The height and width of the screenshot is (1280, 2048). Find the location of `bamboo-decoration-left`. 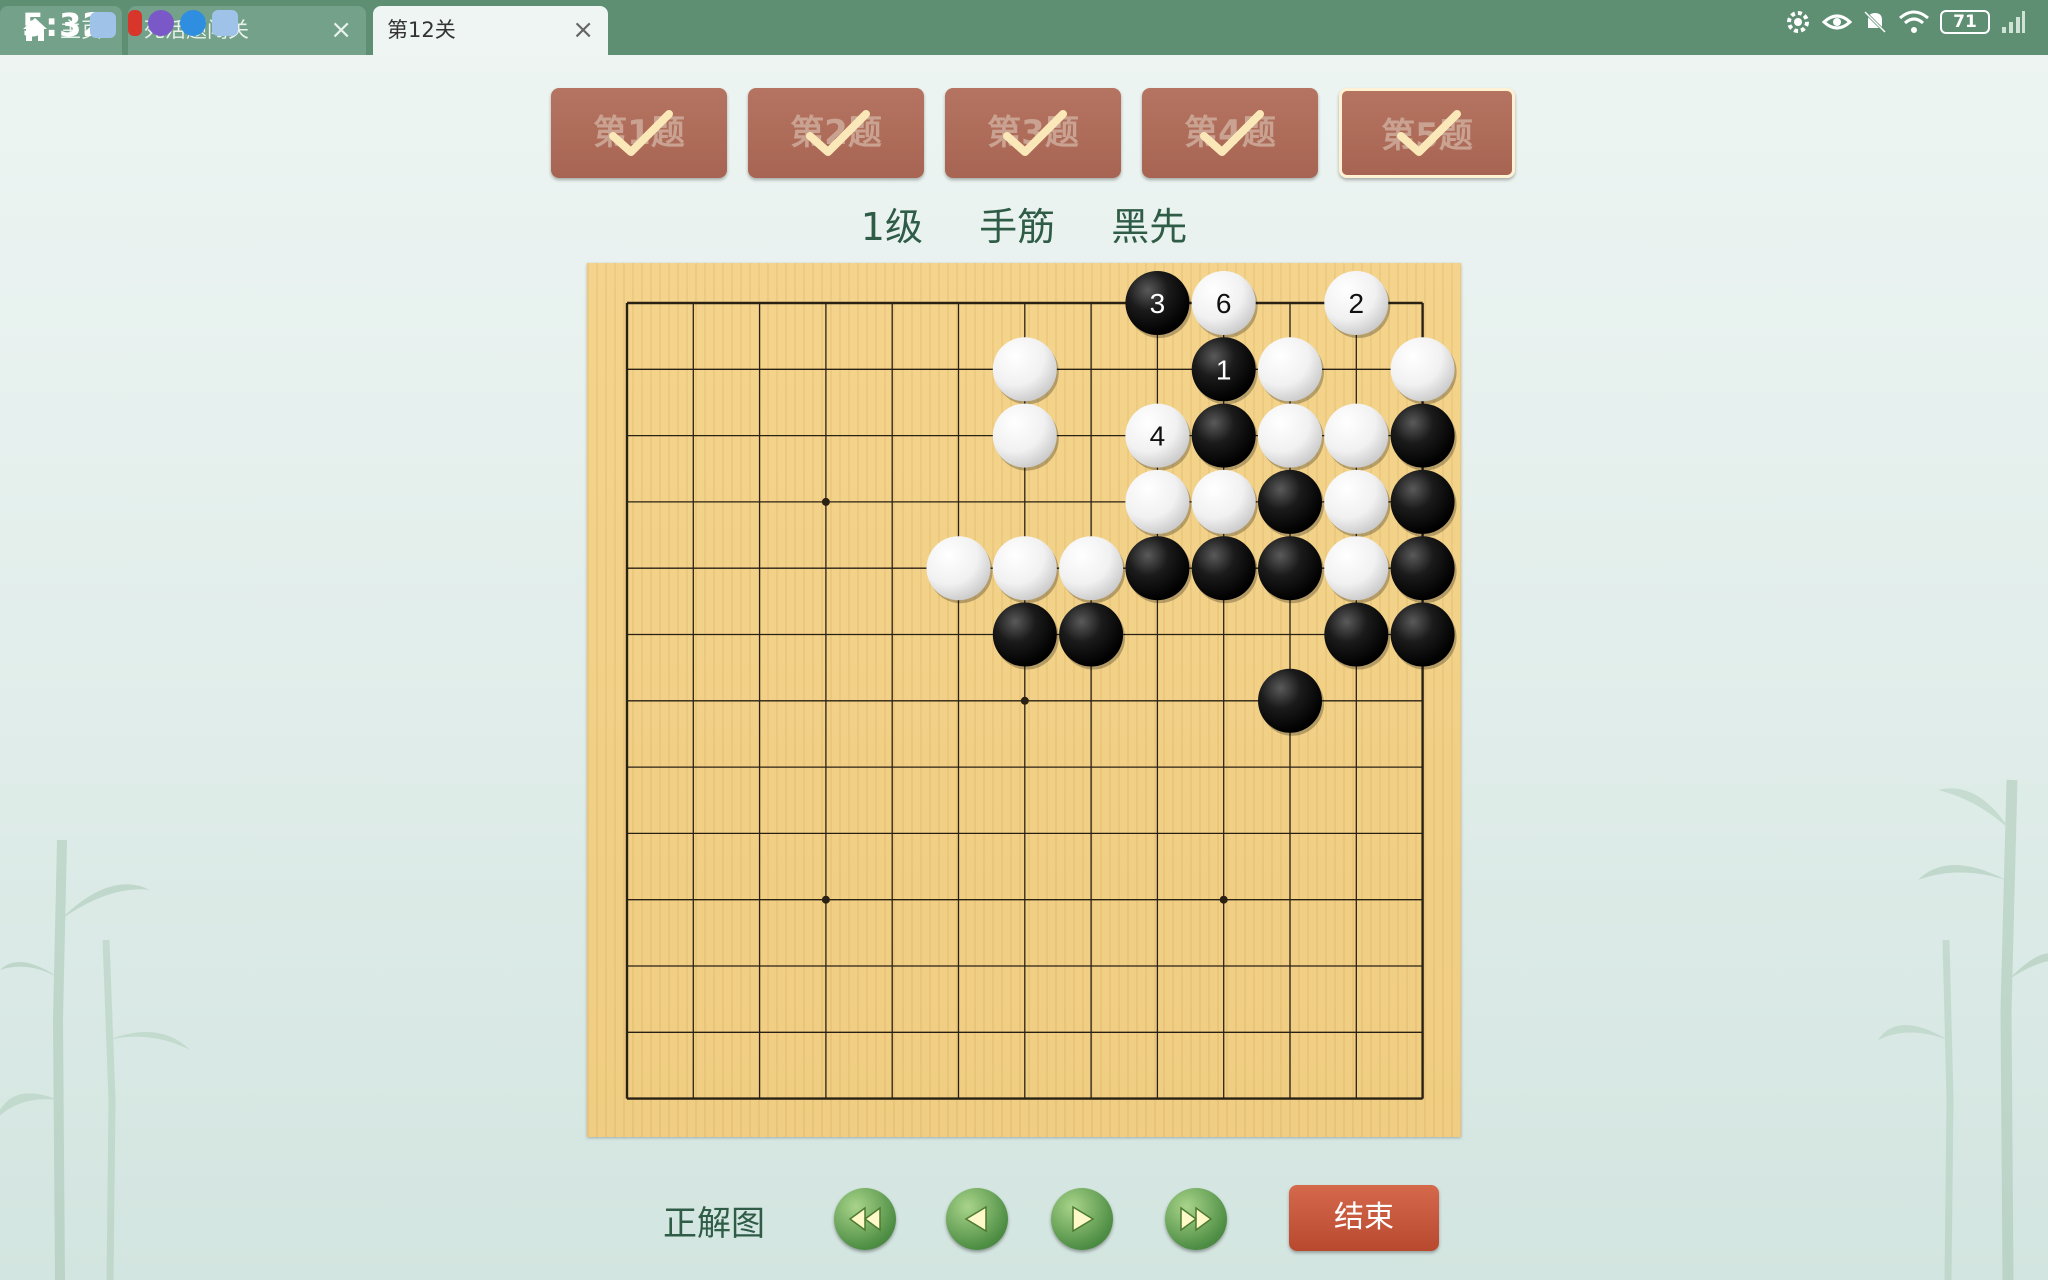

bamboo-decoration-left is located at coordinates (95, 1059).